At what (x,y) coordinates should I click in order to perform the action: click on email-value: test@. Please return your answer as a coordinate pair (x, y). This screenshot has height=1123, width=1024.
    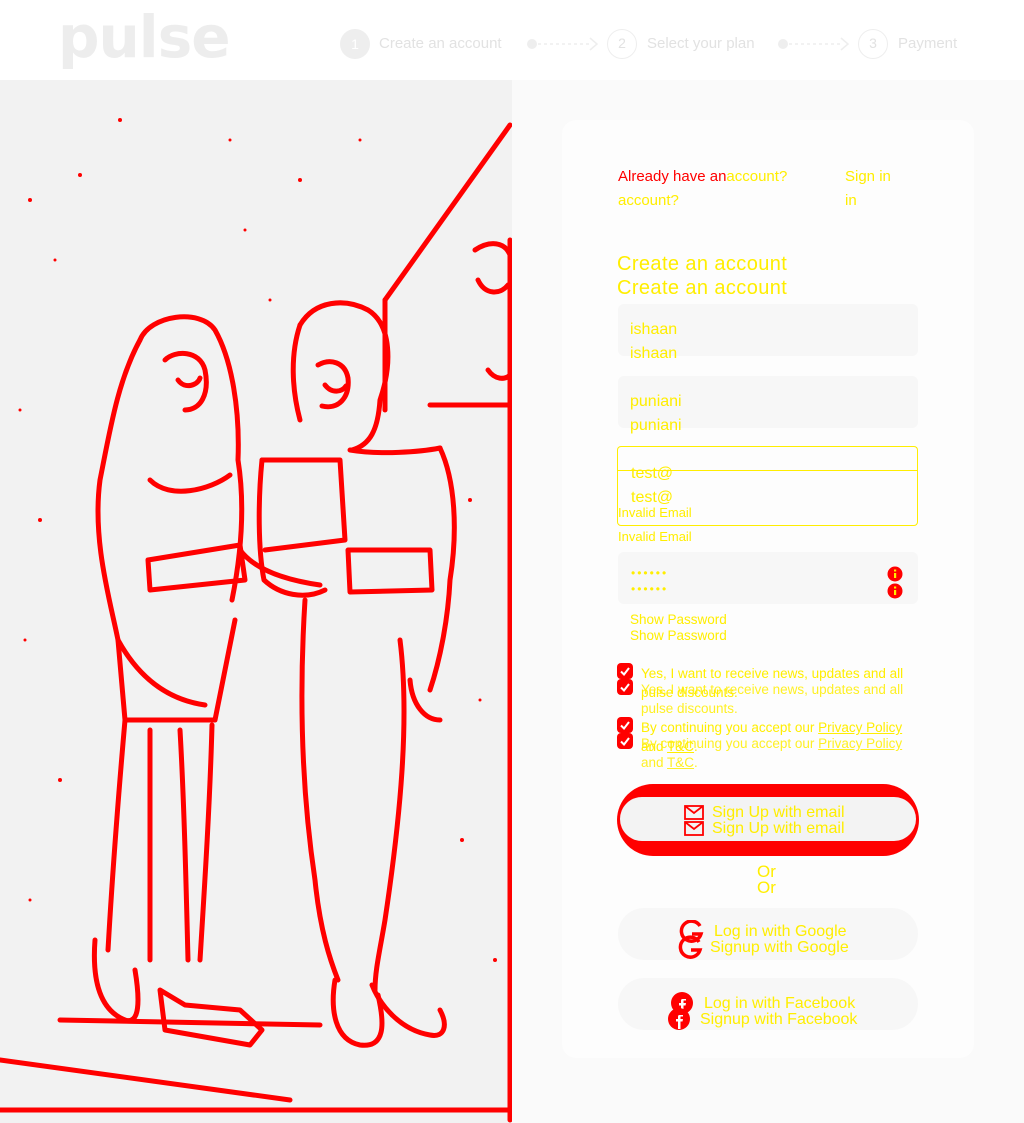
    Looking at the image, I should click on (652, 474).